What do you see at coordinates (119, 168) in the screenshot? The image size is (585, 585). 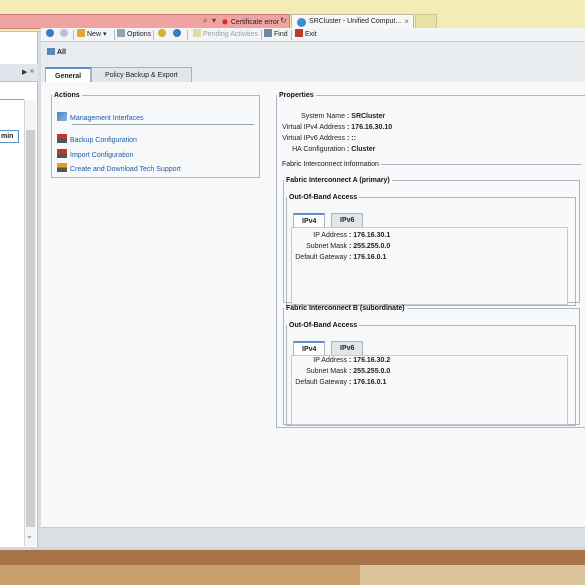 I see `tech-support-link: Create and Download Tech Support` at bounding box center [119, 168].